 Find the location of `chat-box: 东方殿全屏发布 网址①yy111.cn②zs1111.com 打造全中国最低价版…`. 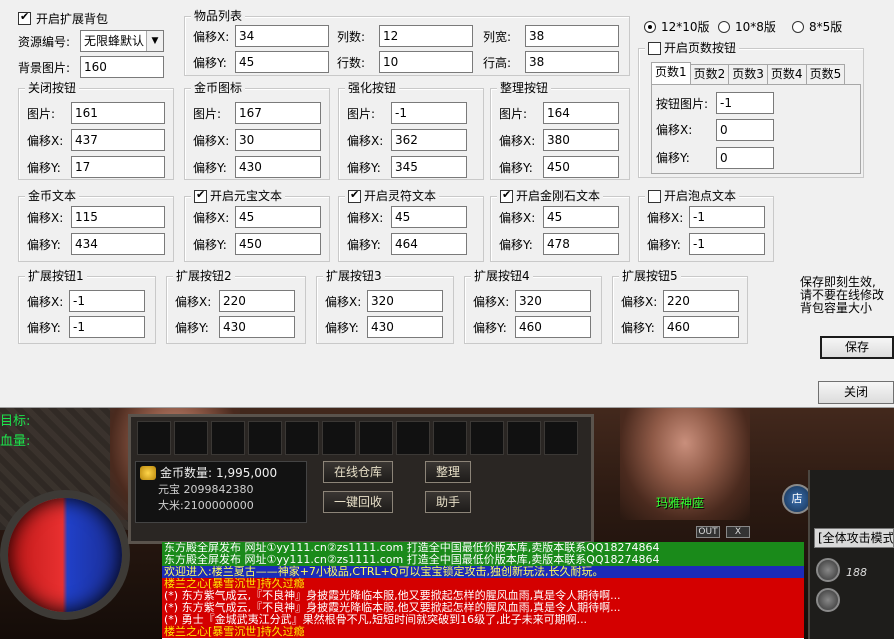

chat-box: 东方殿全屏发布 网址①yy111.cn②zs1111.com 打造全中国最低价版… is located at coordinates (483, 590).